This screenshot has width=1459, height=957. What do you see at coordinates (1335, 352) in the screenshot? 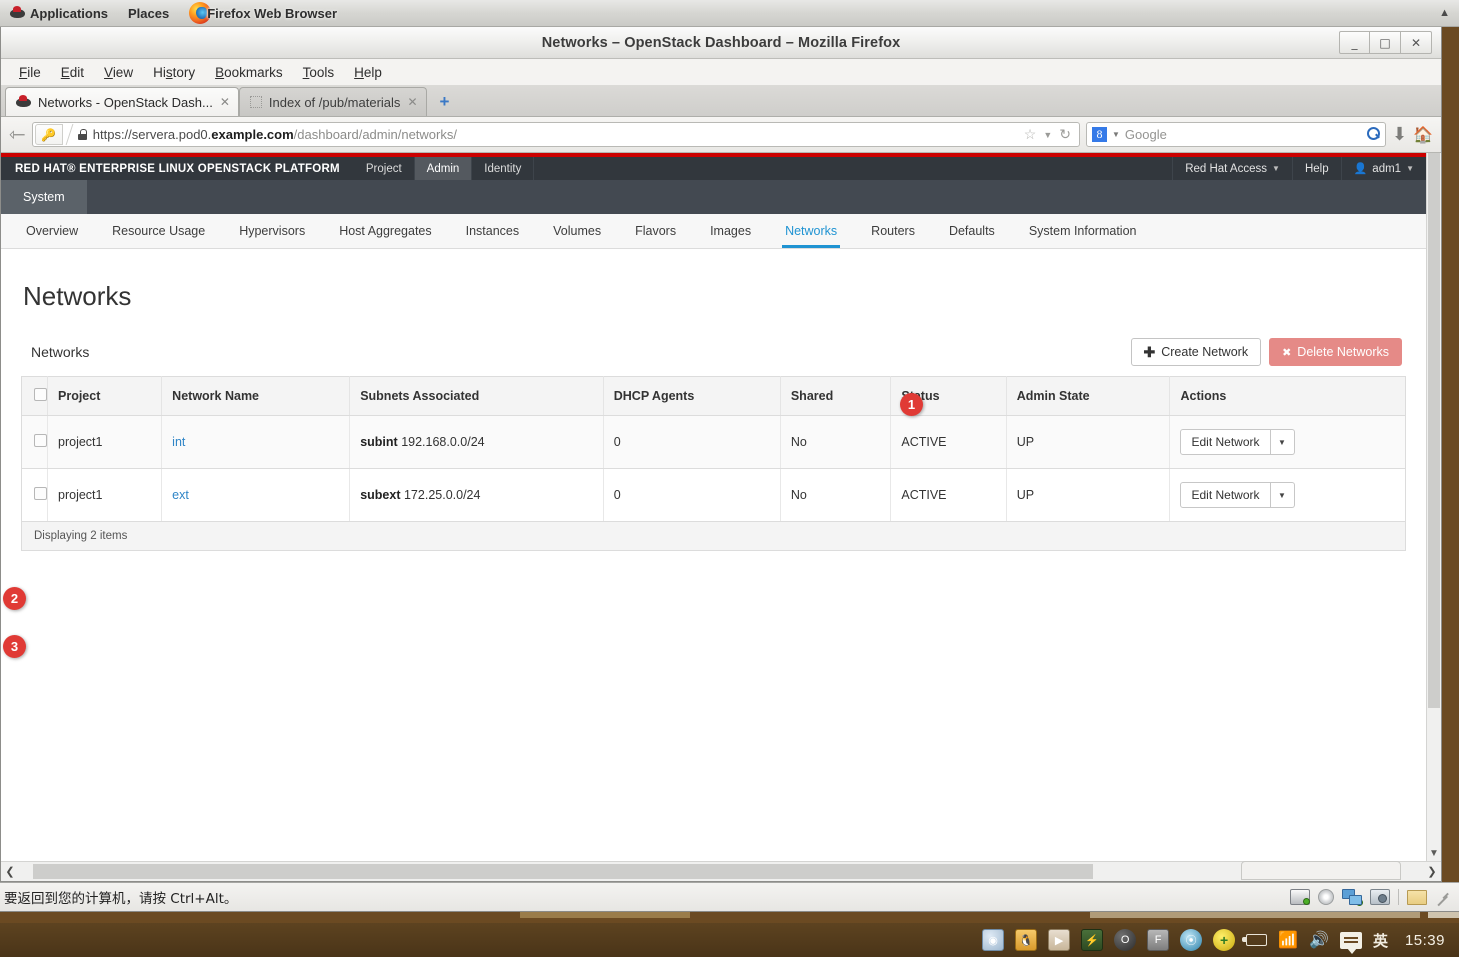
I see `delete-networks-button: ✖ Delete Networks` at bounding box center [1335, 352].